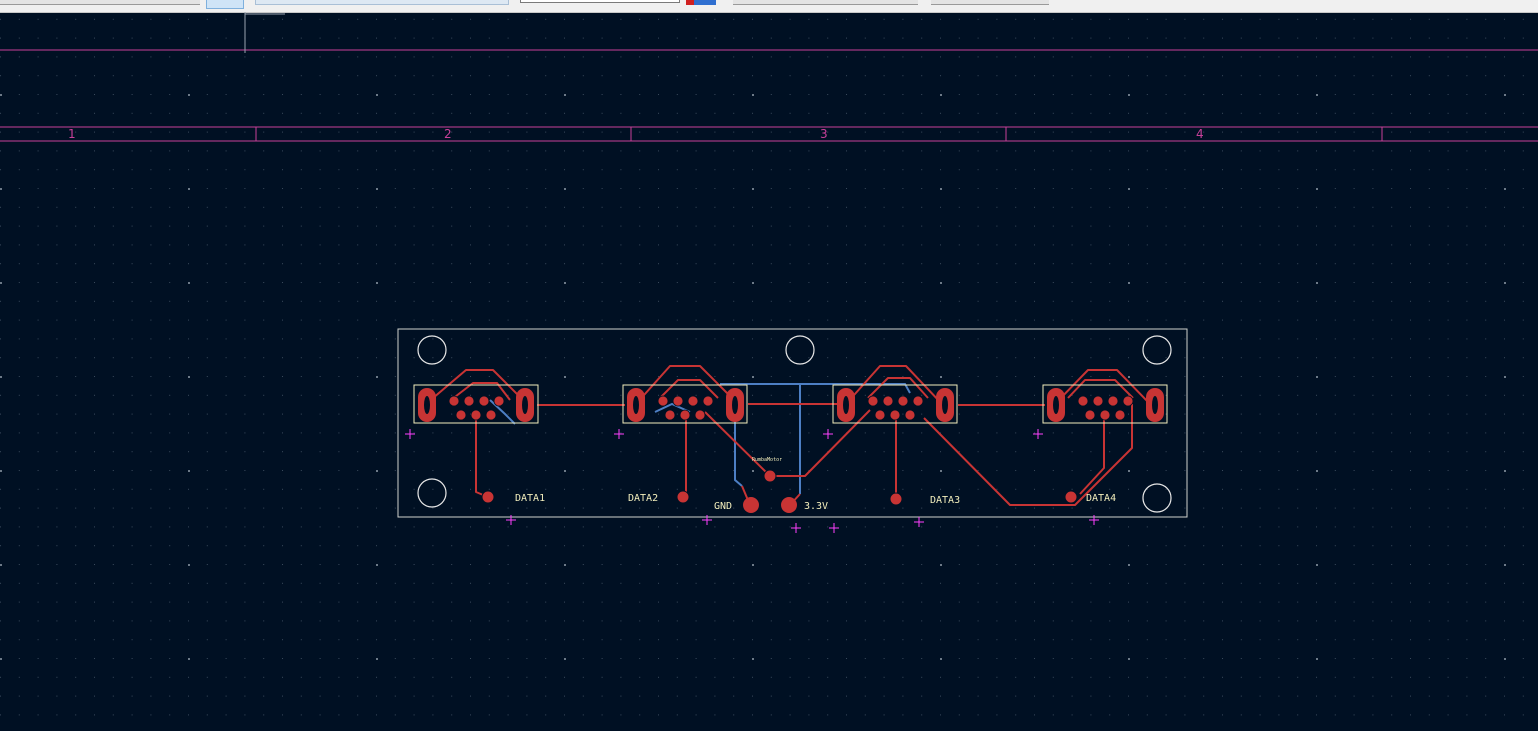  Describe the element at coordinates (225, 4) in the screenshot. I see `toolbar-active-tool-button` at that location.